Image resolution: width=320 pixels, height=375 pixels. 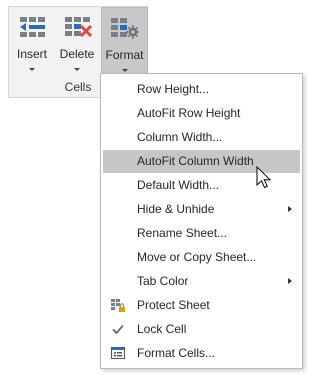 What do you see at coordinates (77, 43) in the screenshot?
I see `delete-button: Delete` at bounding box center [77, 43].